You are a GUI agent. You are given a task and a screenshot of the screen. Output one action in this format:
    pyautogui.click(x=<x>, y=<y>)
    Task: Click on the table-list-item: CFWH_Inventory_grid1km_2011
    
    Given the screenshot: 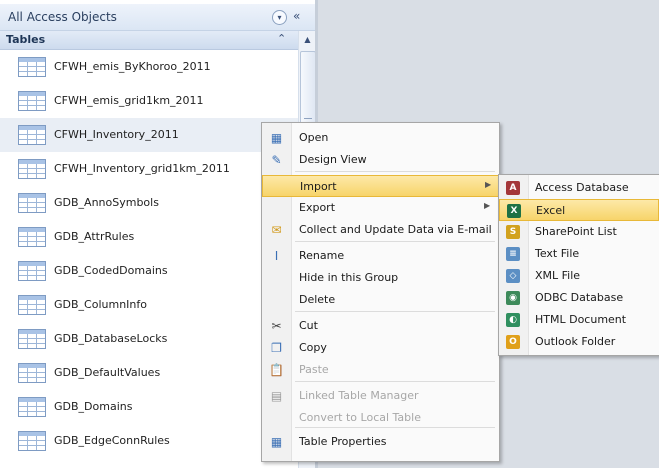 What is the action you would take?
    pyautogui.click(x=149, y=169)
    